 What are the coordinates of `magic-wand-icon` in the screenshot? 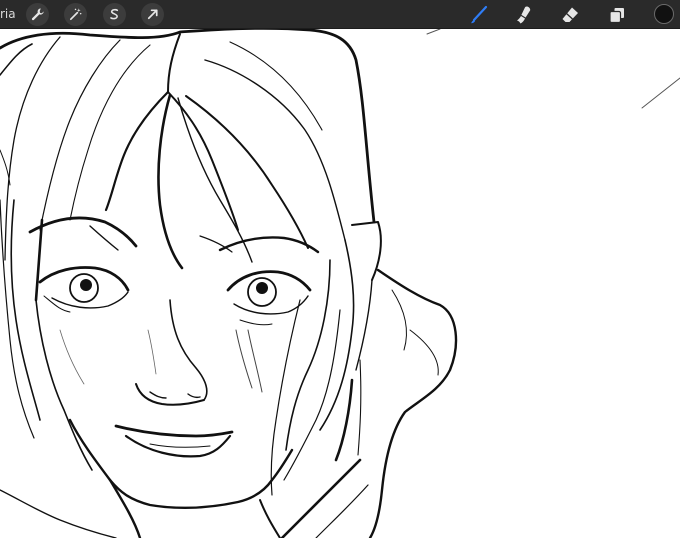 It's located at (75, 14).